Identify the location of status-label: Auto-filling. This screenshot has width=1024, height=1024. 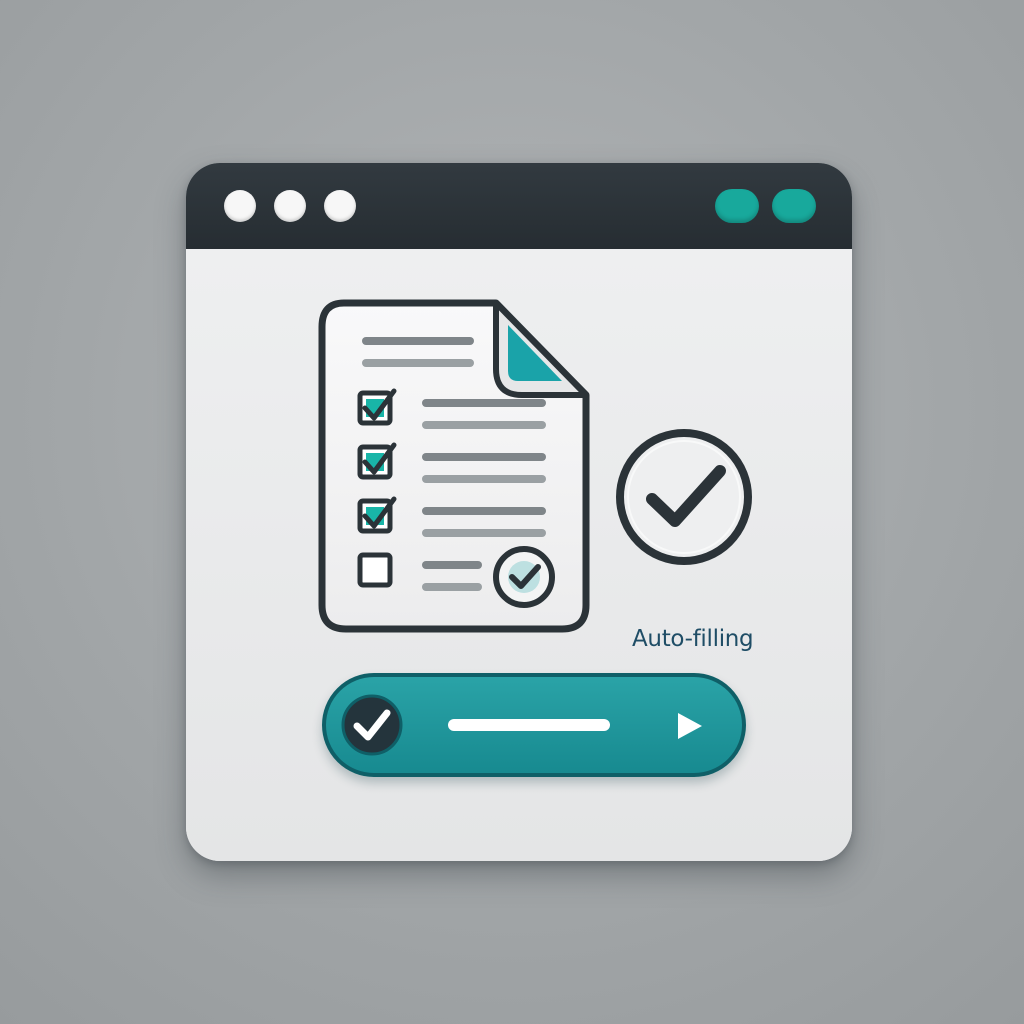
(693, 639).